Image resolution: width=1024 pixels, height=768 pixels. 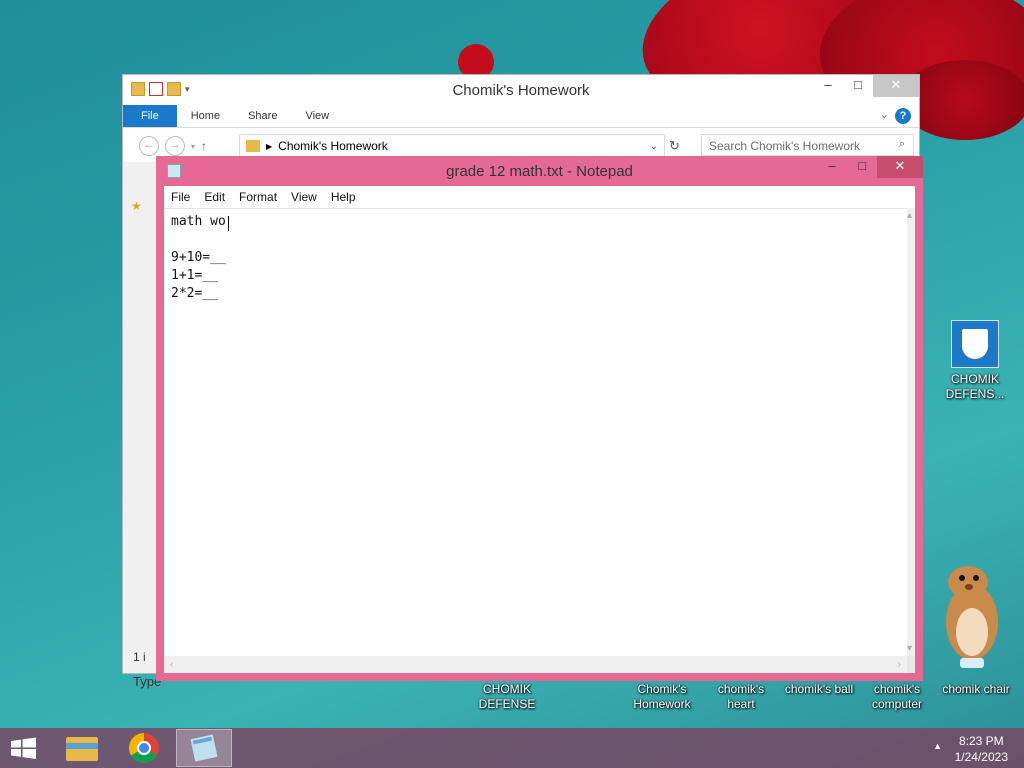 I want to click on tab-share: Share, so click(x=262, y=116).